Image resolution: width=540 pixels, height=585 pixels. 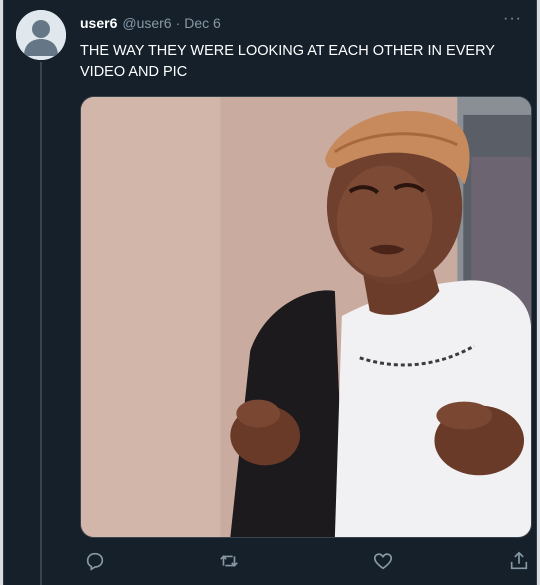 I want to click on reply-button, so click(x=95, y=561).